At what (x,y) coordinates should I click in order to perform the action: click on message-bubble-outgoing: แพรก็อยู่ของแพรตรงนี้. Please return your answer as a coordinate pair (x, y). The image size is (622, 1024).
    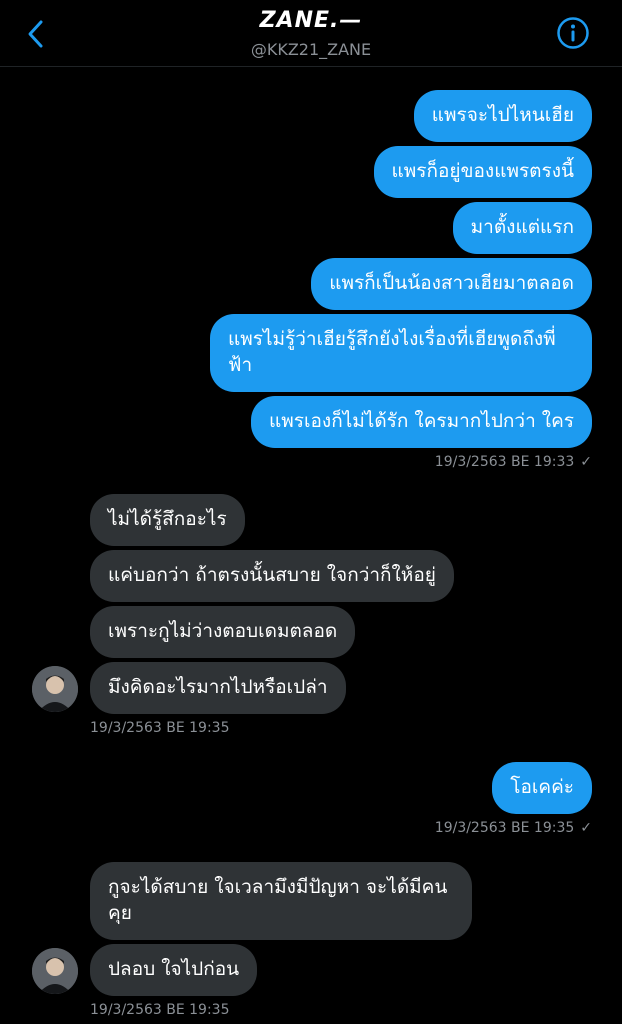
    Looking at the image, I should click on (482, 172).